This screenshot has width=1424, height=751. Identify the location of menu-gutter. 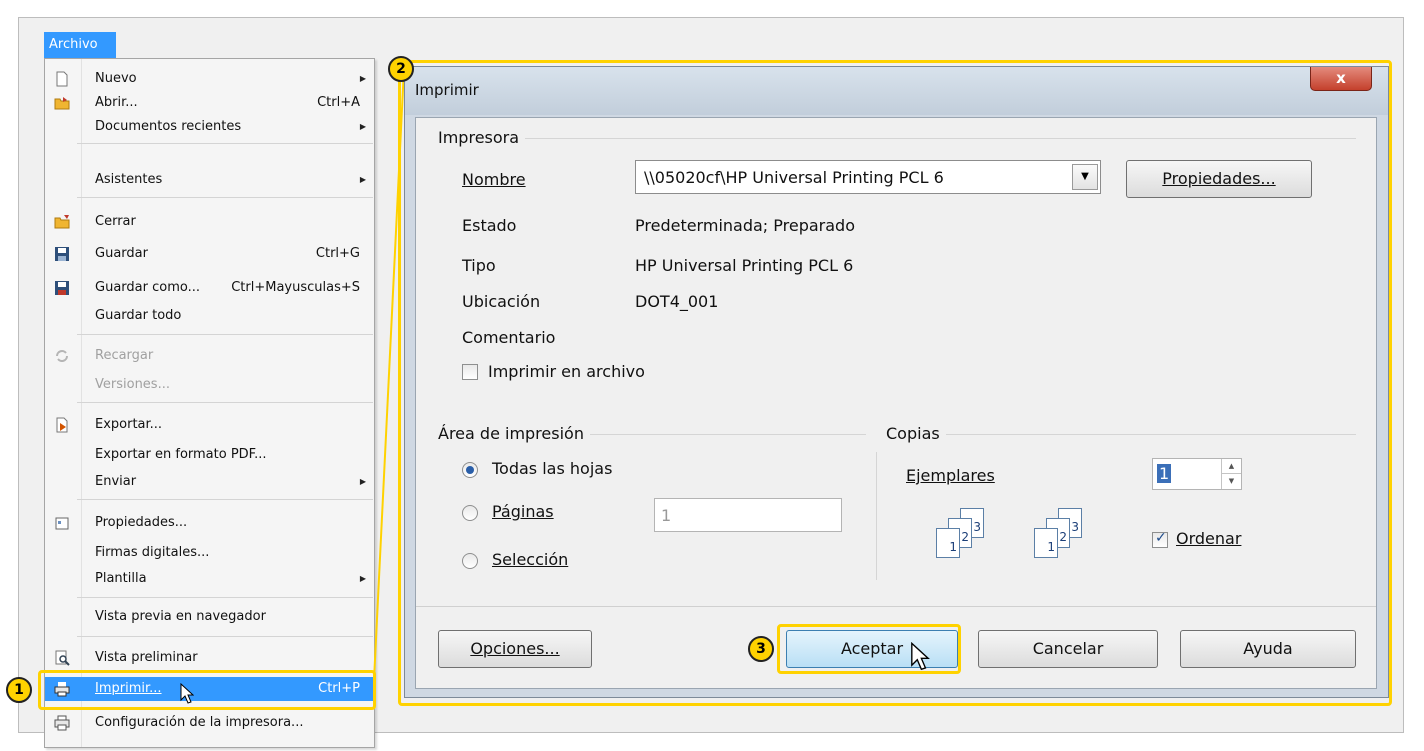
(81, 403).